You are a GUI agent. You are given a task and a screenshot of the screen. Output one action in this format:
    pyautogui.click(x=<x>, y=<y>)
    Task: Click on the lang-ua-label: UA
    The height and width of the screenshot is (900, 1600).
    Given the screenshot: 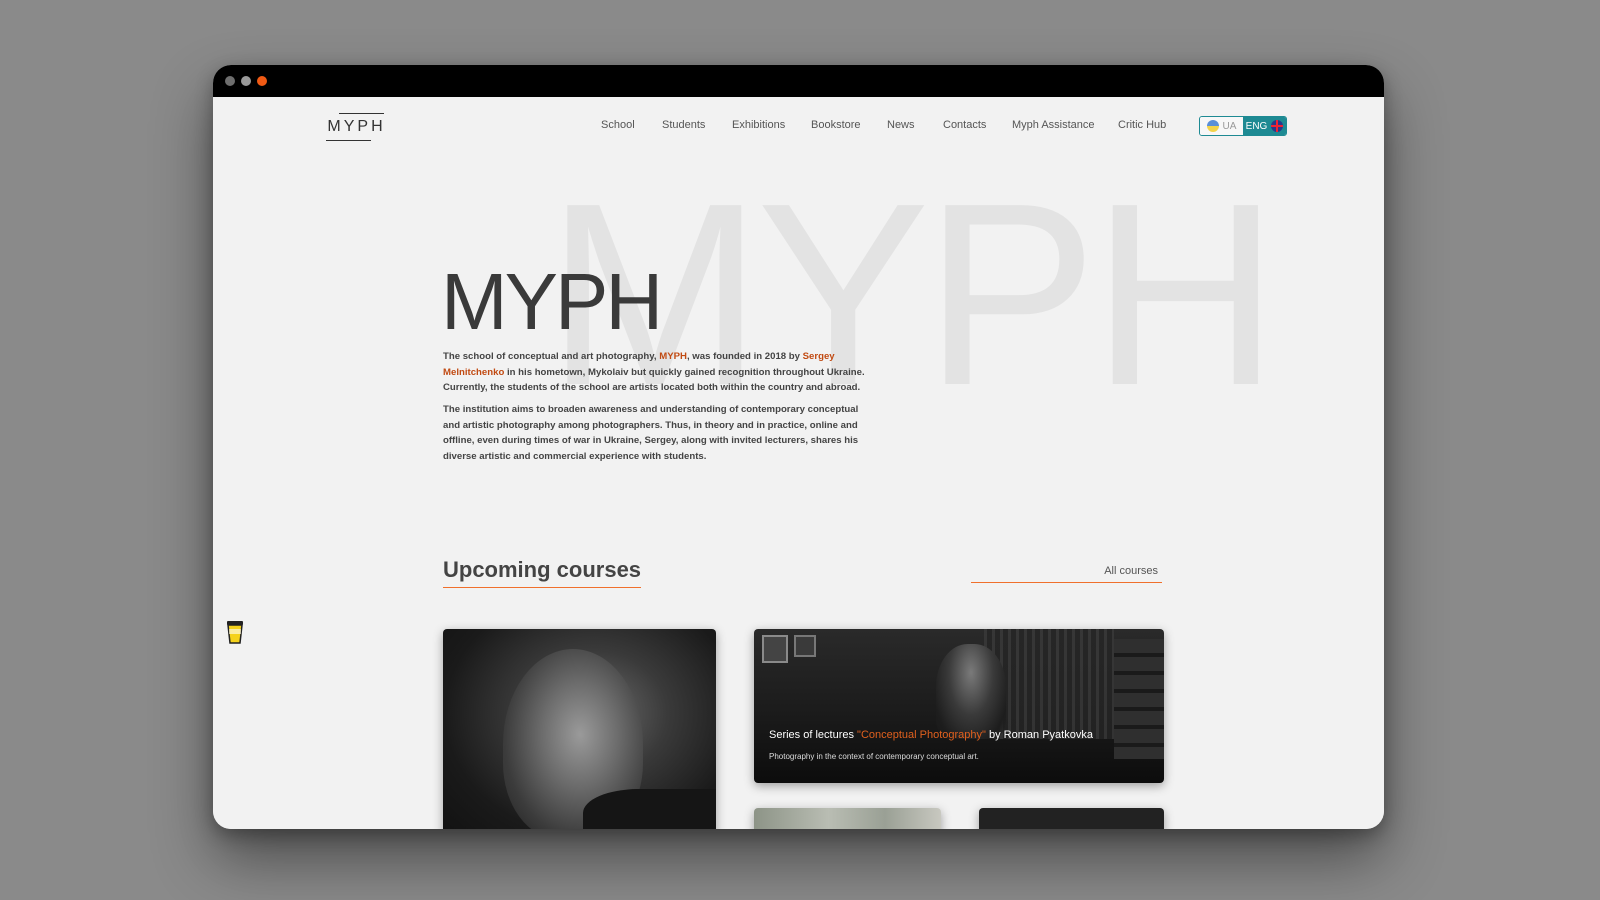 What is the action you would take?
    pyautogui.click(x=1229, y=126)
    